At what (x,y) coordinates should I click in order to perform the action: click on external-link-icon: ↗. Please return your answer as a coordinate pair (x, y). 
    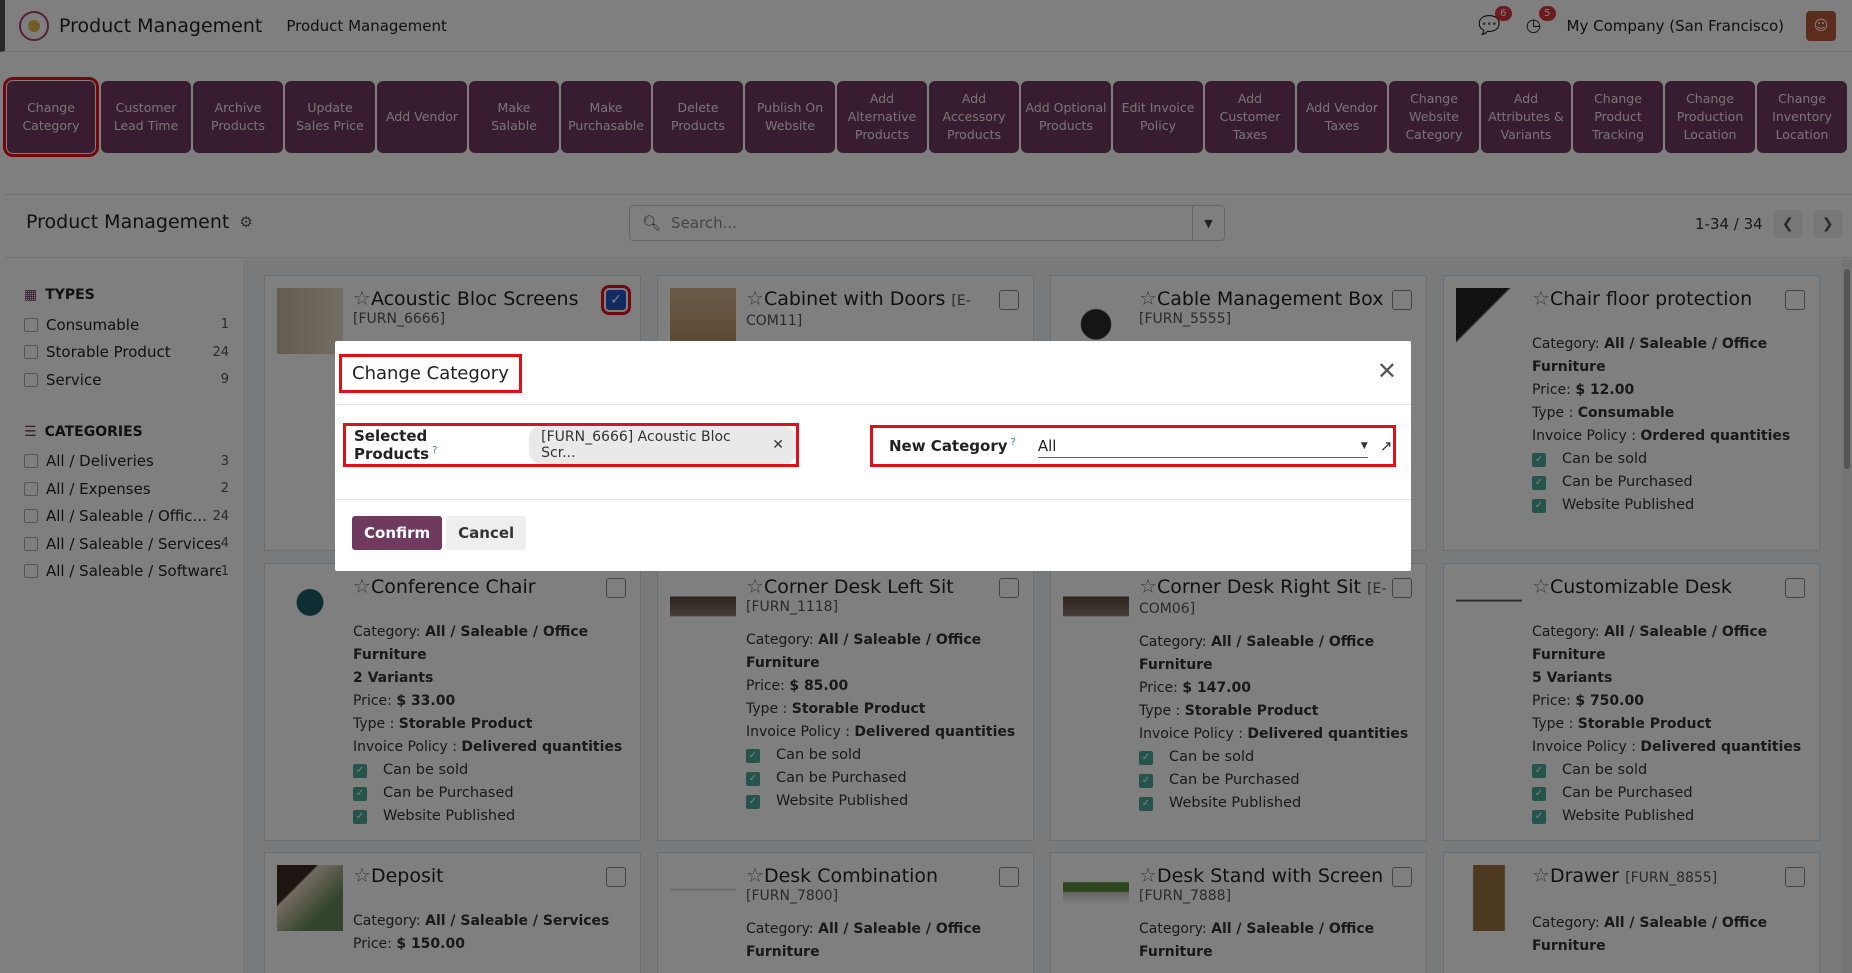
    Looking at the image, I should click on (1386, 446).